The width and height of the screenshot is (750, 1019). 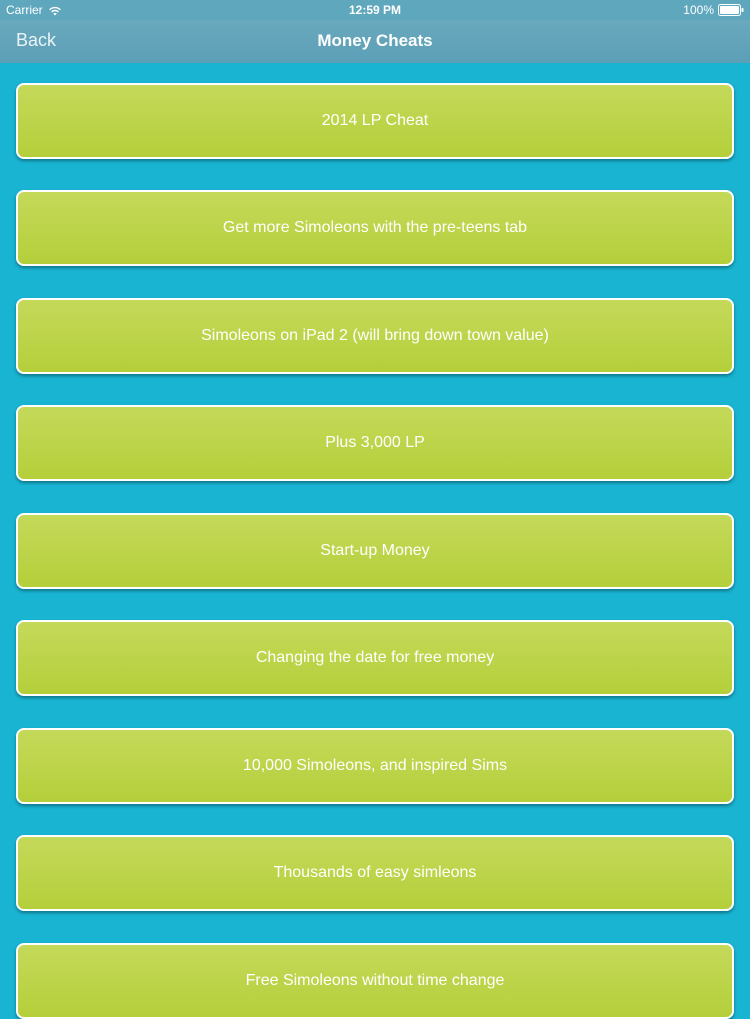 I want to click on status-right: 100%, so click(x=713, y=10).